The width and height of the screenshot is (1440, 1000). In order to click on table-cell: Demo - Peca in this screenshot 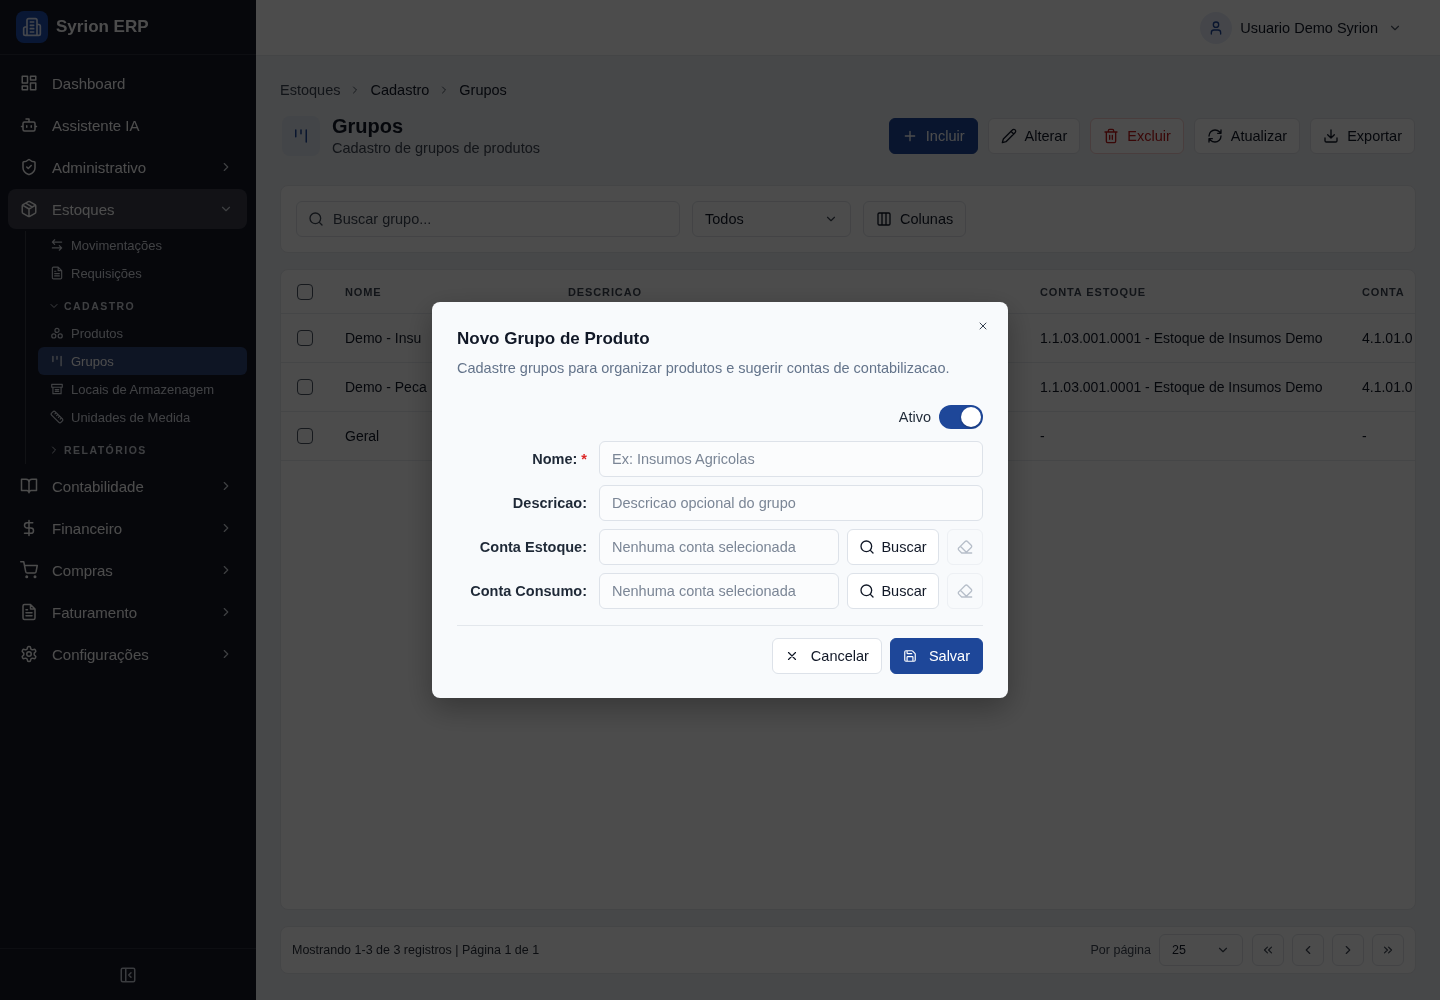, I will do `click(386, 387)`.